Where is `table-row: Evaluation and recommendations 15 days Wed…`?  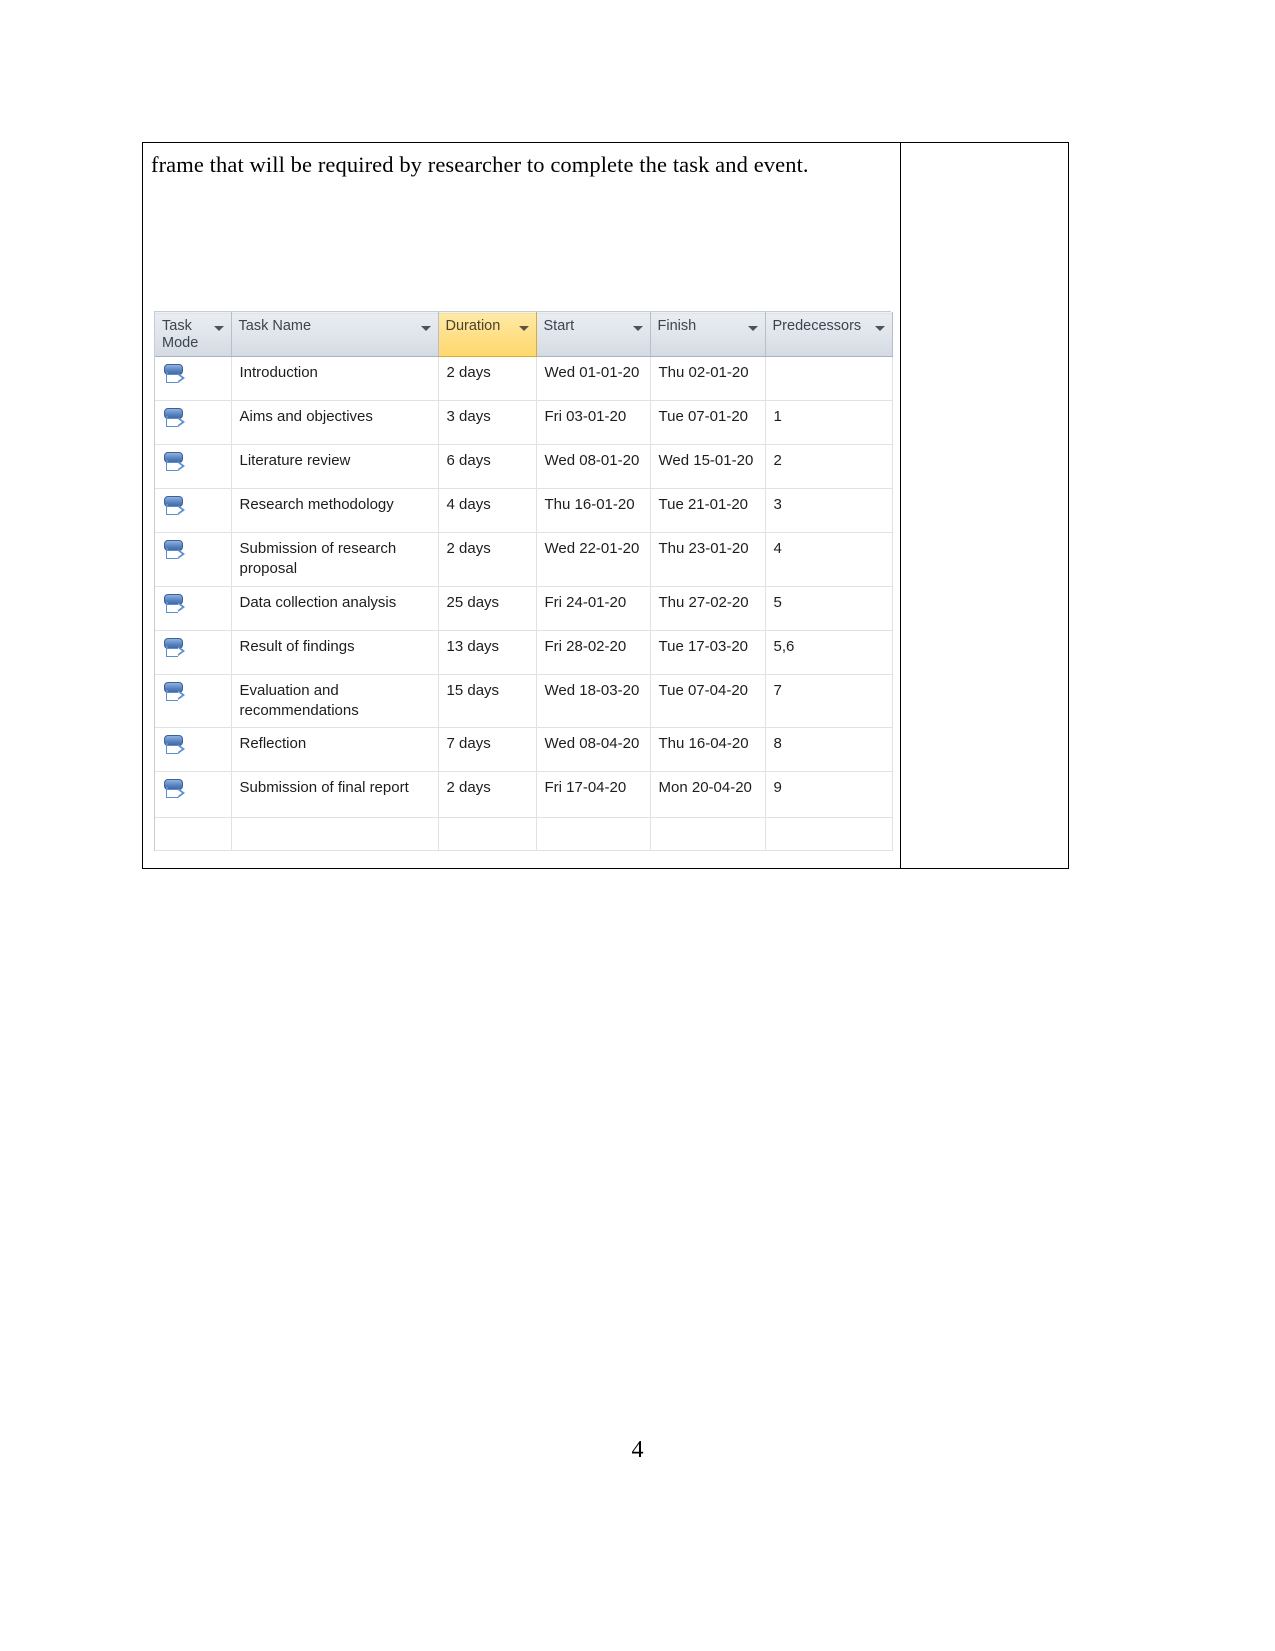
table-row: Evaluation and recommendations 15 days Wed… is located at coordinates (524, 701).